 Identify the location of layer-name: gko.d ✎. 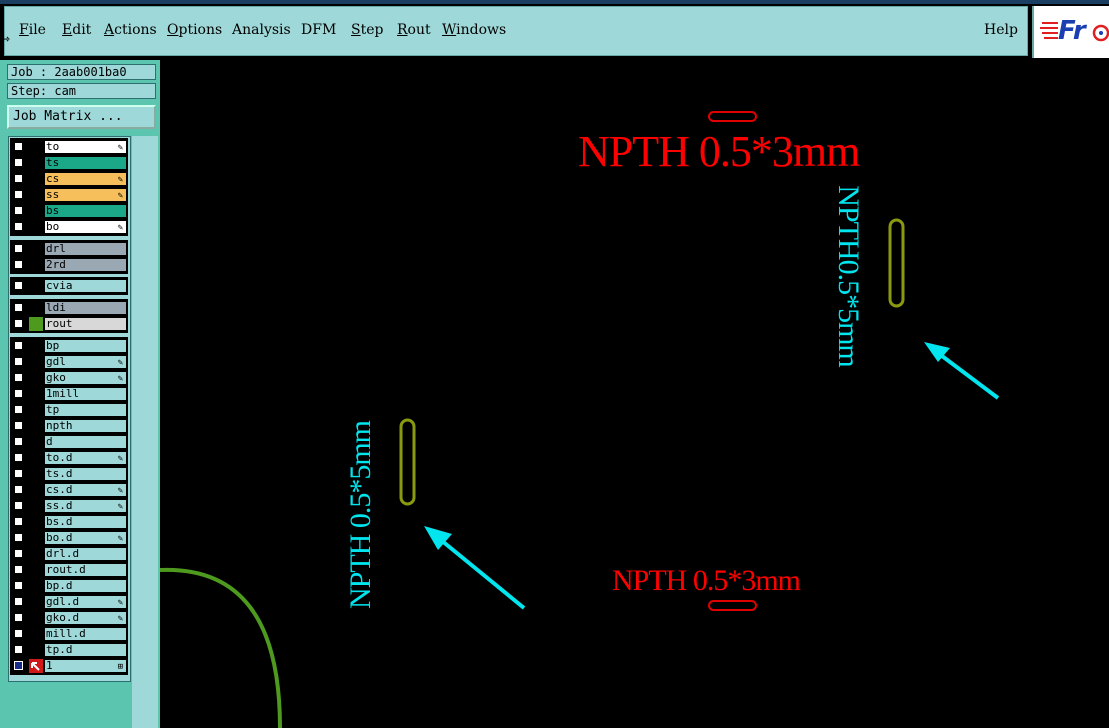
(85, 618).